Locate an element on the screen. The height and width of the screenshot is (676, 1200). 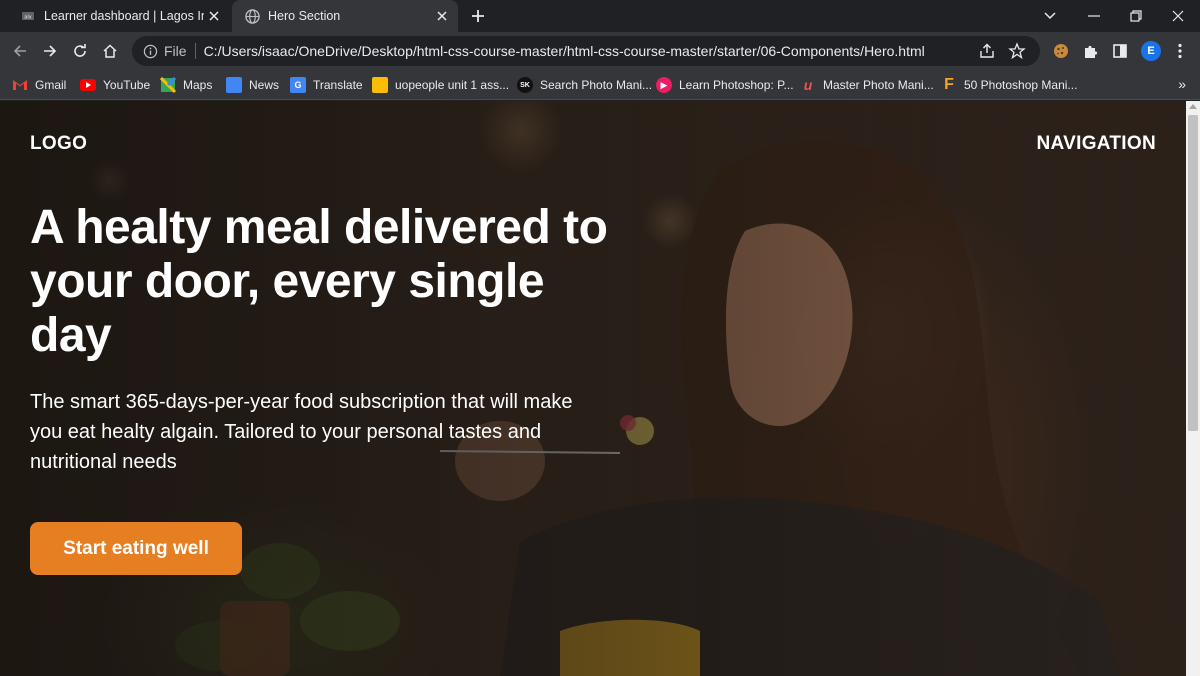
share-icon is located at coordinates (987, 51).